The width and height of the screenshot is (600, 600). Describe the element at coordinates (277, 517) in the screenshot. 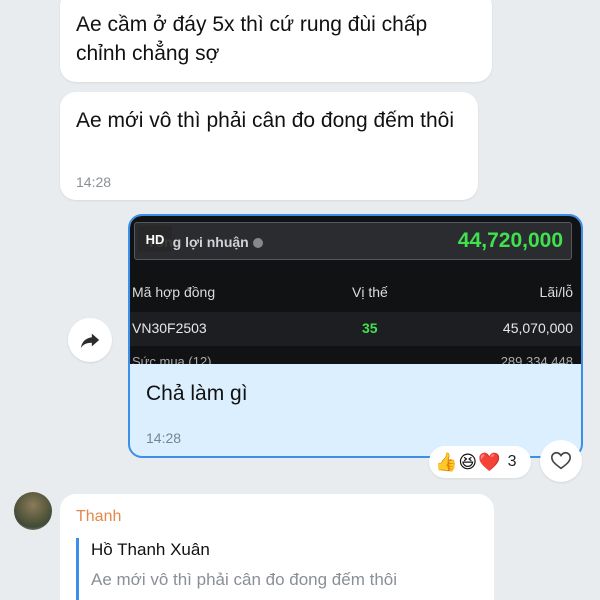

I see `sender-name: Thanh` at that location.